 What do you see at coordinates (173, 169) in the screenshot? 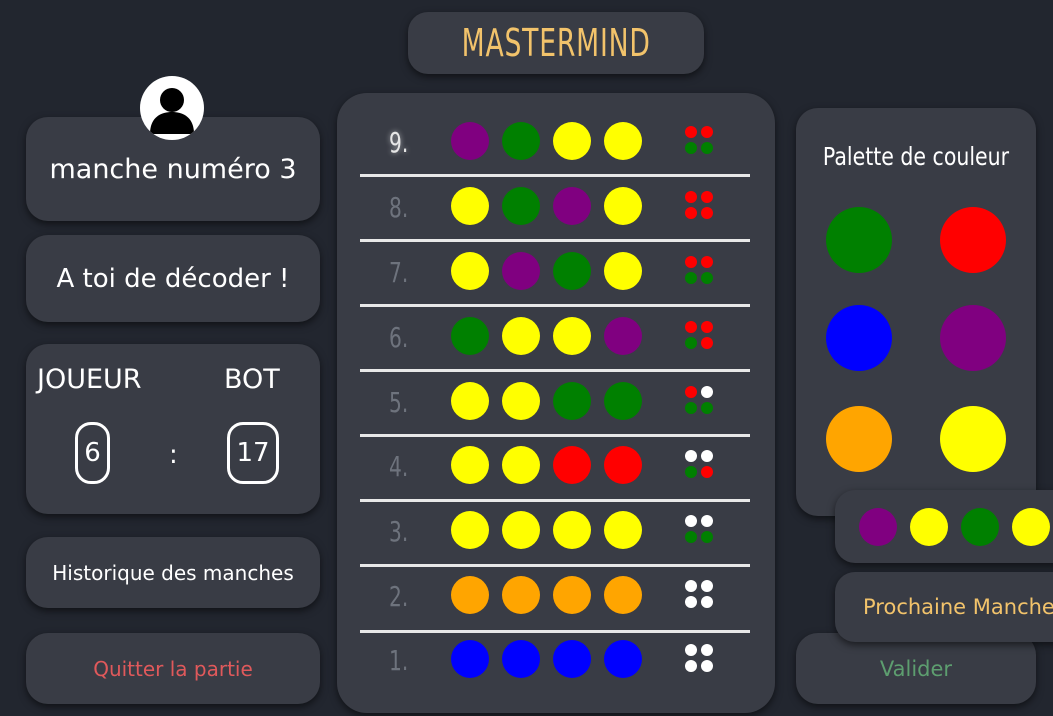
I see `round-label: manche numéro 3` at bounding box center [173, 169].